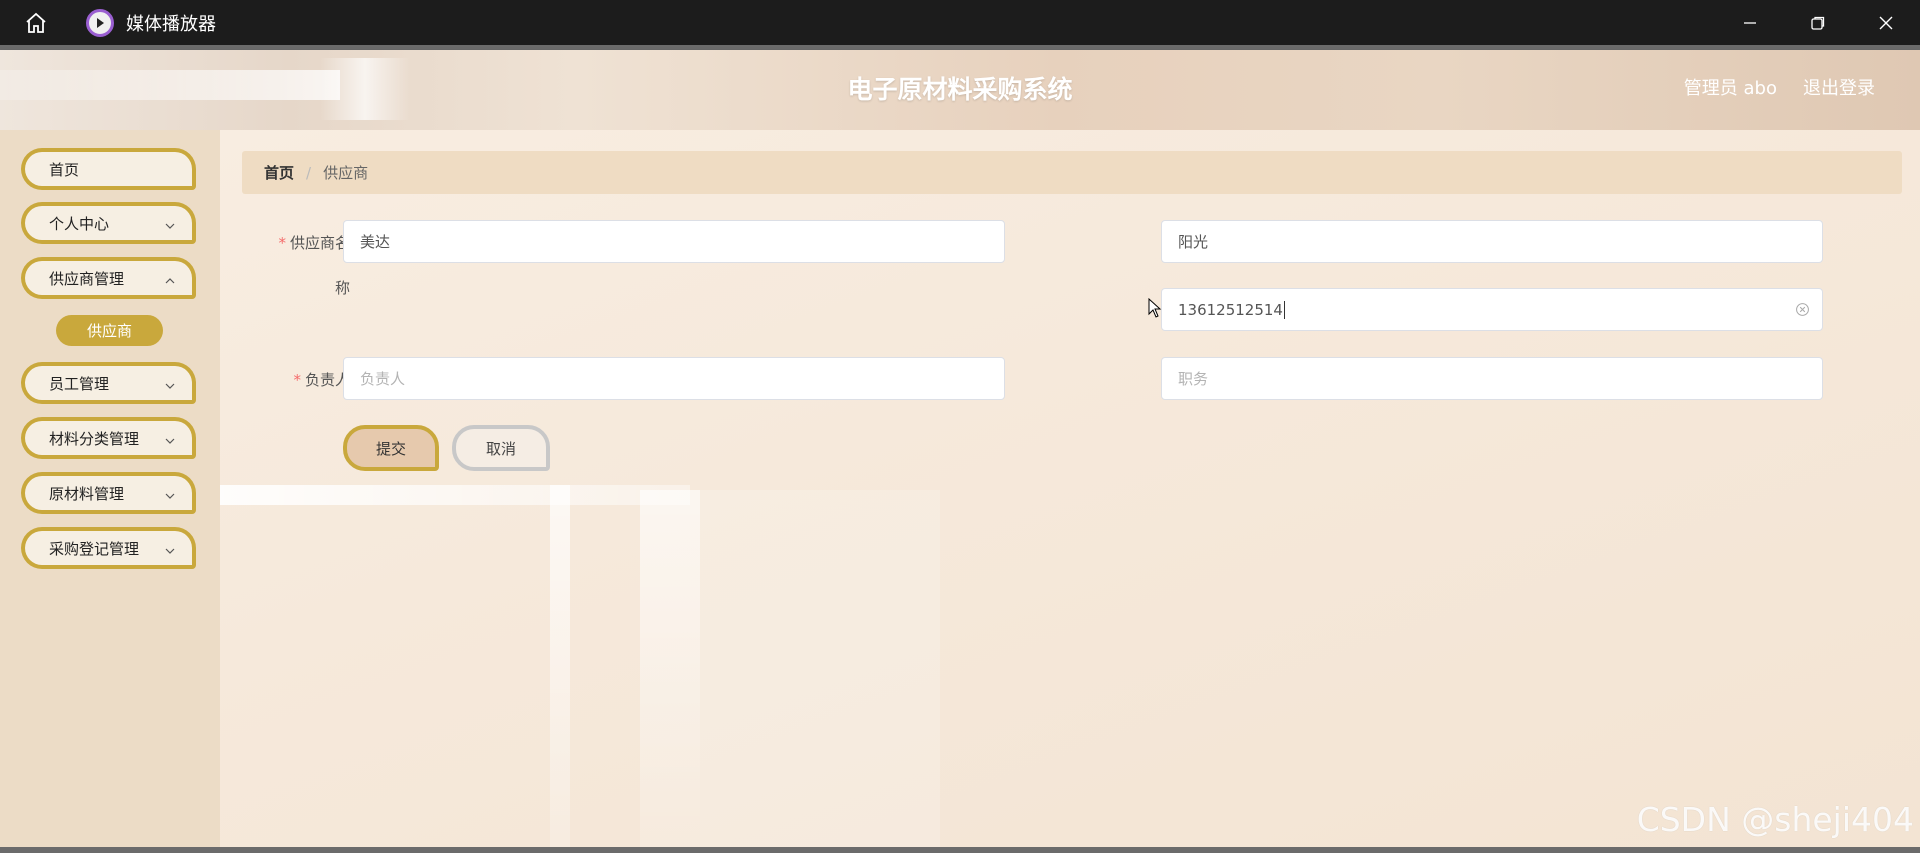  I want to click on sidebar-item-purchase-registration: 采购登记管理, so click(108, 548).